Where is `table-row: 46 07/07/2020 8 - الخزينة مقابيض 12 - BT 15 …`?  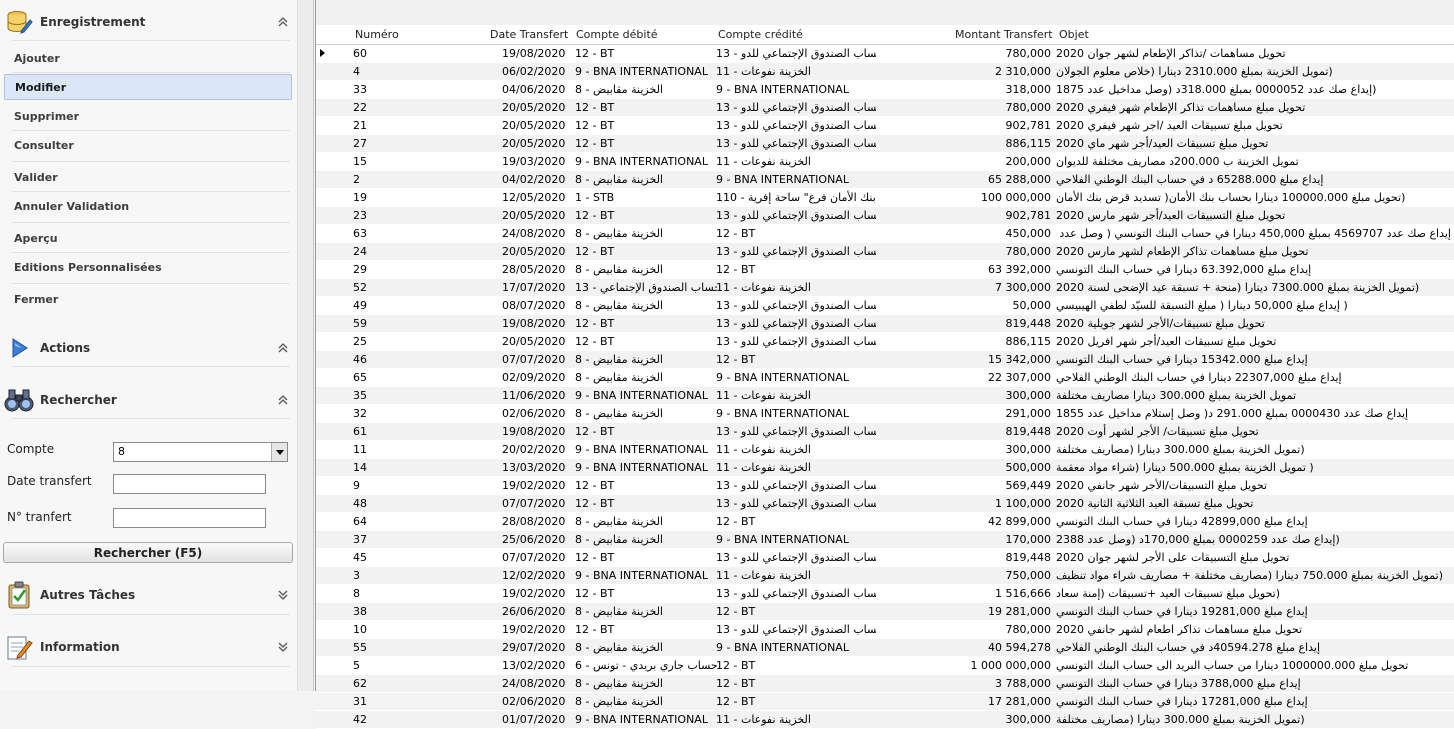 table-row: 46 07/07/2020 8 - الخزينة مقابيض 12 - BT 15 … is located at coordinates (885, 360).